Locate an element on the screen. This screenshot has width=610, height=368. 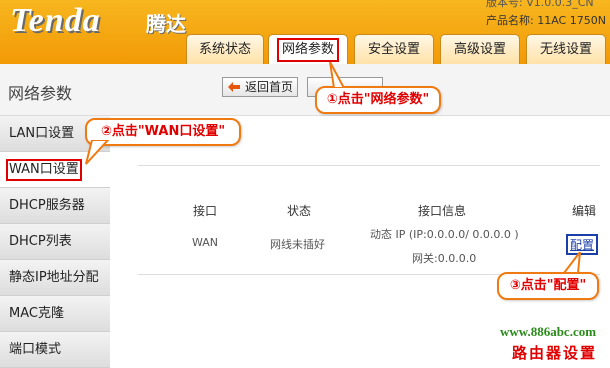
watermark-name: 路由器设置 is located at coordinates (555, 353).